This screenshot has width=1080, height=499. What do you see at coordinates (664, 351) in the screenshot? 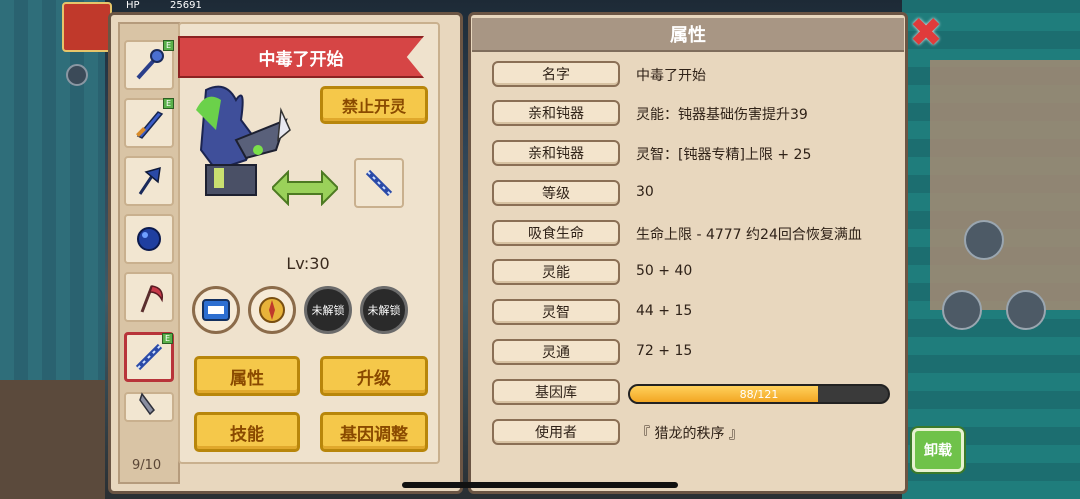
I see `attr-value: 72 + 15` at bounding box center [664, 351].